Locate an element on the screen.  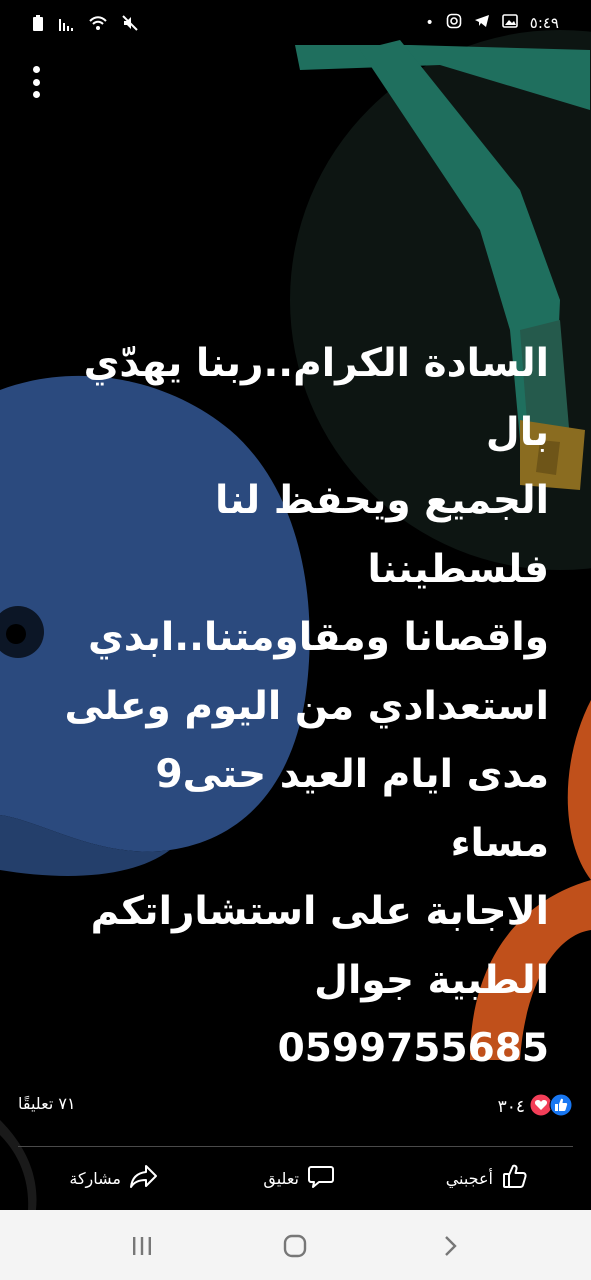
reactions-summary: ٣٠٤ is located at coordinates (535, 1107).